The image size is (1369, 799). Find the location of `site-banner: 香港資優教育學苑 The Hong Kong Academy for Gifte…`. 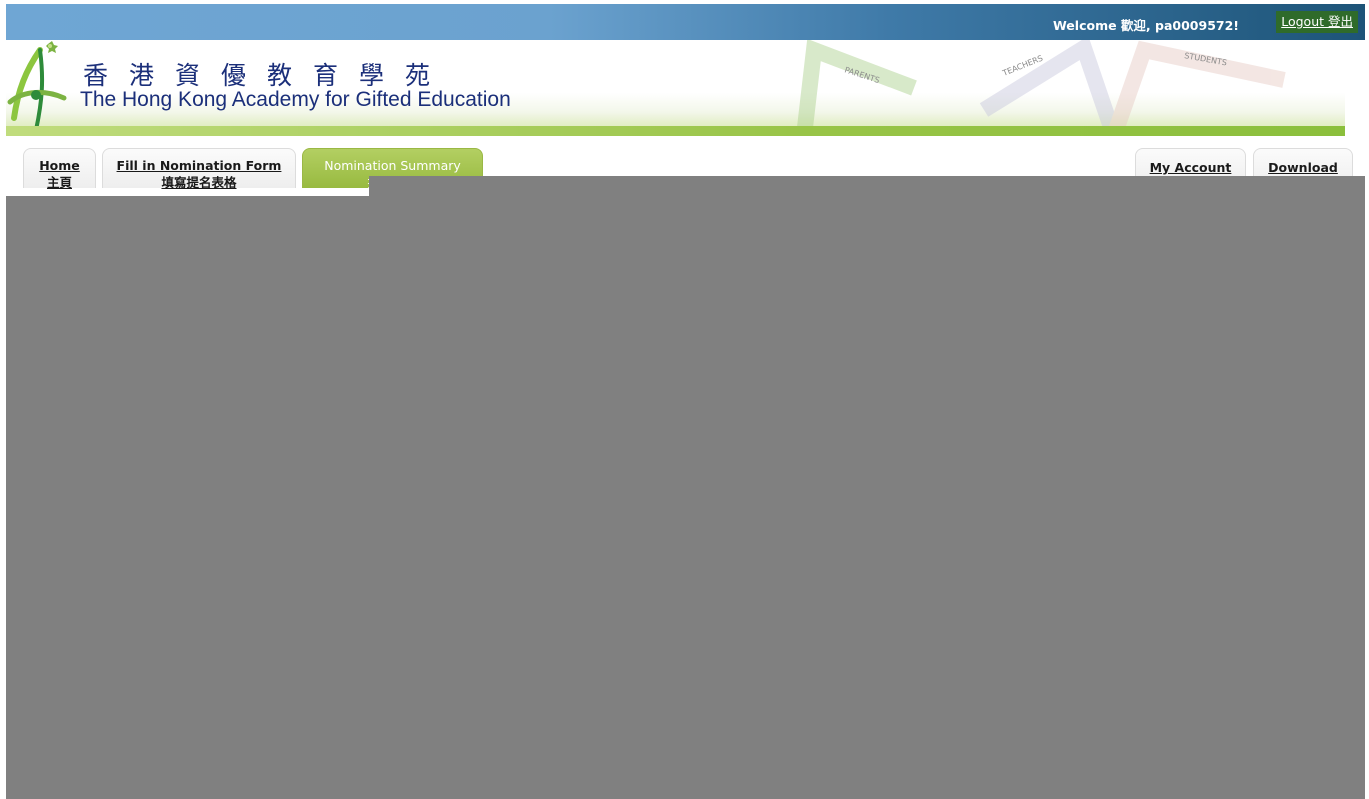

site-banner: 香港資優教育學苑 The Hong Kong Academy for Gifte… is located at coordinates (675, 88).